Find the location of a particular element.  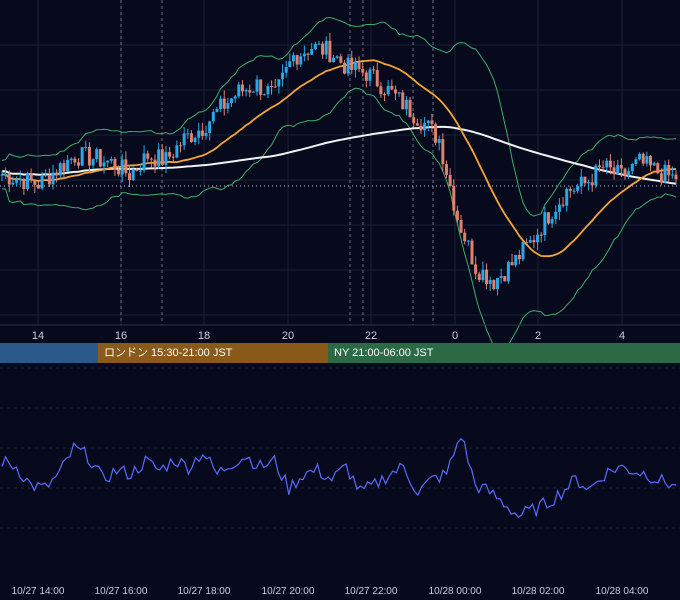

oscillator-line is located at coordinates (339, 477).